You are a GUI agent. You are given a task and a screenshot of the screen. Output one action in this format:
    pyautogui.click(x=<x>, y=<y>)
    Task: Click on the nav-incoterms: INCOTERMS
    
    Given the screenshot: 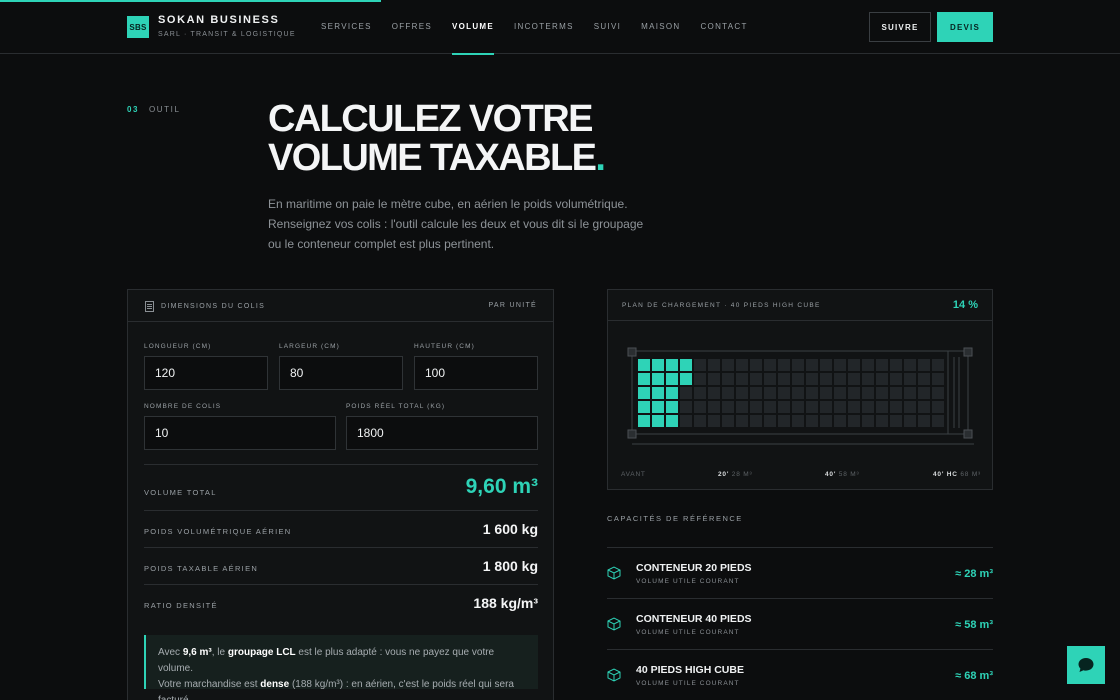 What is the action you would take?
    pyautogui.click(x=544, y=27)
    